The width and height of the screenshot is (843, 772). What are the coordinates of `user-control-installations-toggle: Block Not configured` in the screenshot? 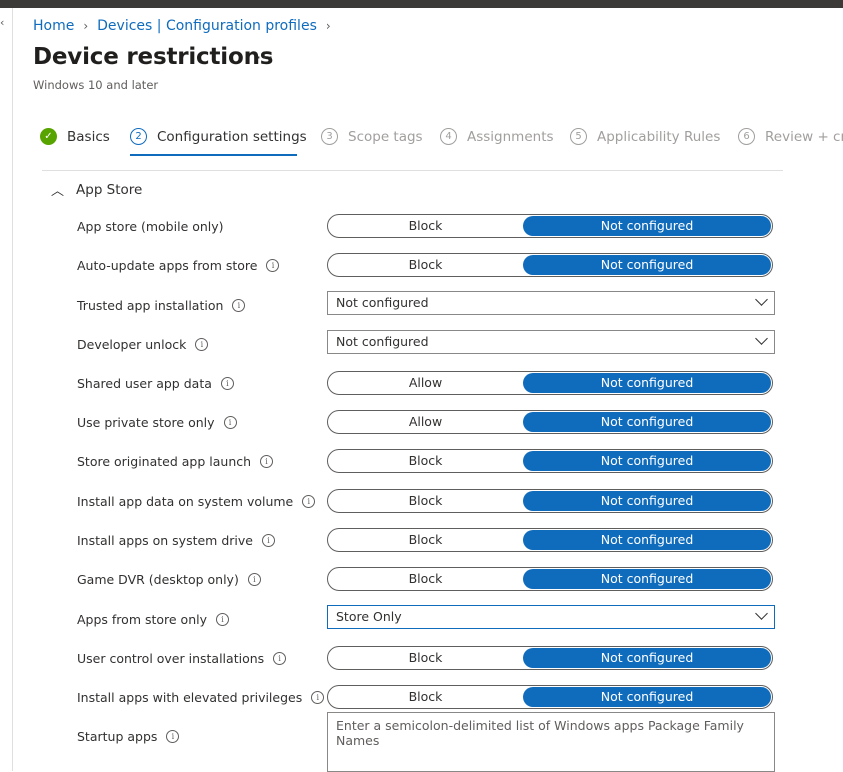 It's located at (550, 658).